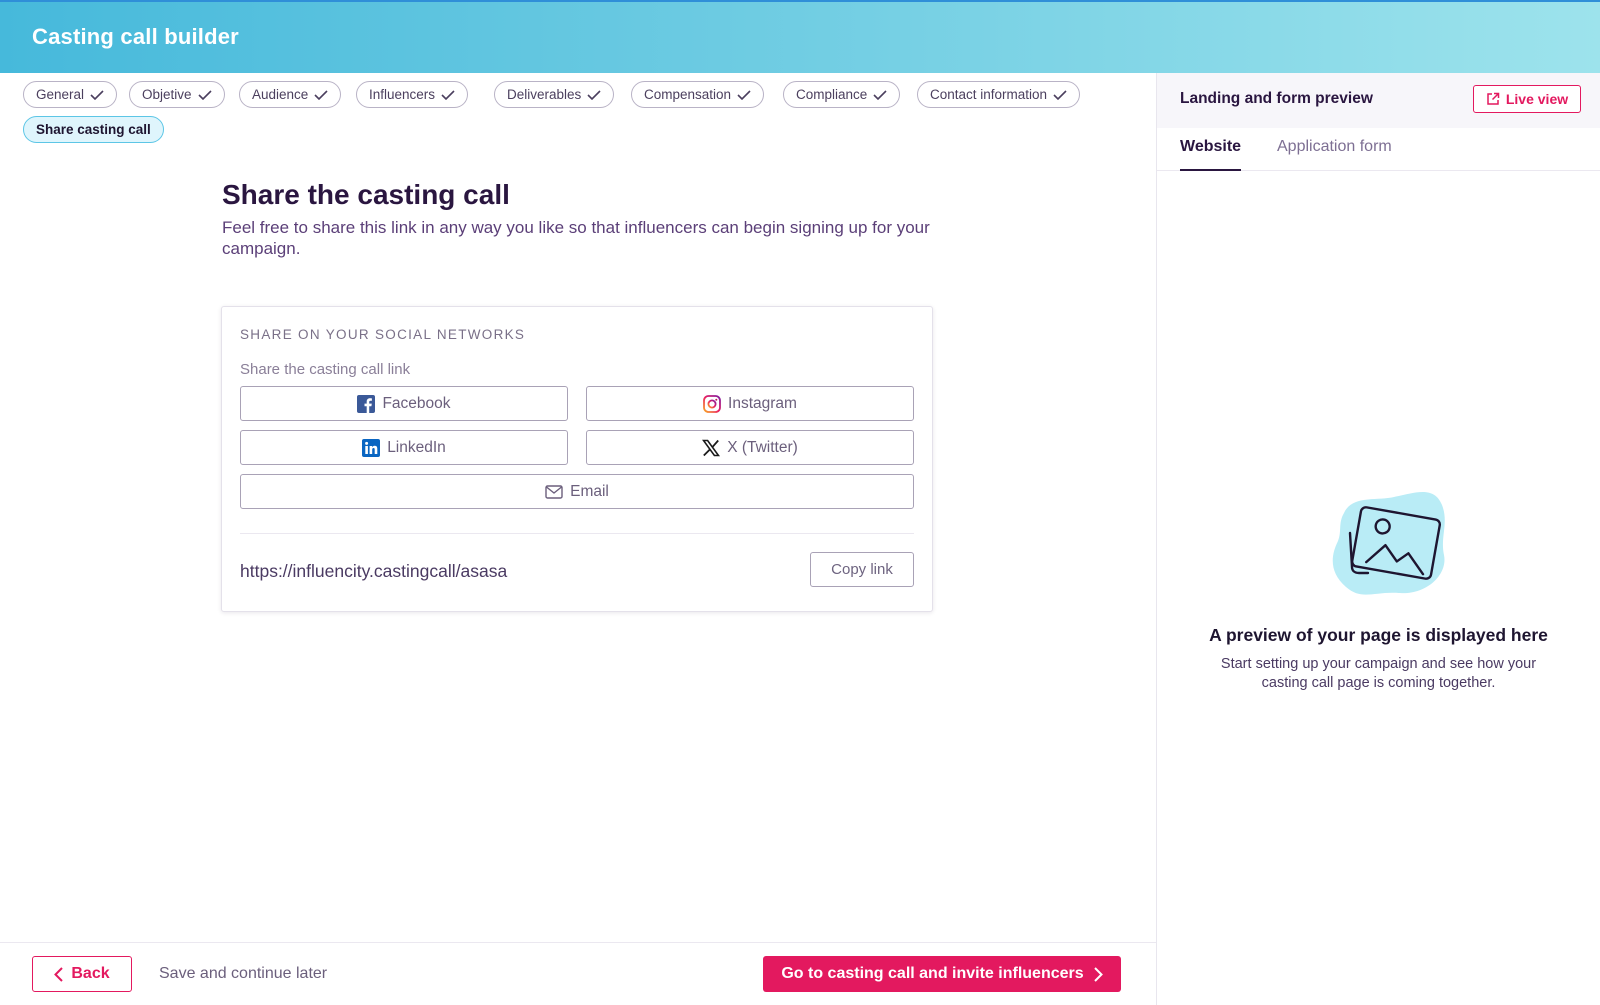 Image resolution: width=1600 pixels, height=1005 pixels. What do you see at coordinates (832, 94) in the screenshot?
I see `step-label: Compliance` at bounding box center [832, 94].